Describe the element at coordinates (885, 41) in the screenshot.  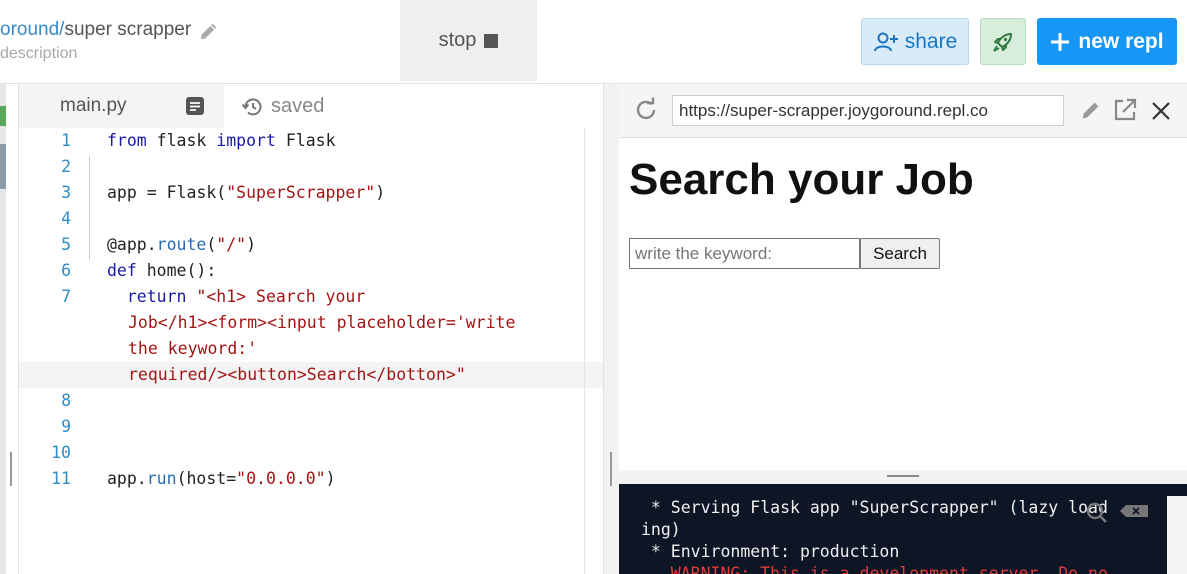
I see `add-user-icon` at that location.